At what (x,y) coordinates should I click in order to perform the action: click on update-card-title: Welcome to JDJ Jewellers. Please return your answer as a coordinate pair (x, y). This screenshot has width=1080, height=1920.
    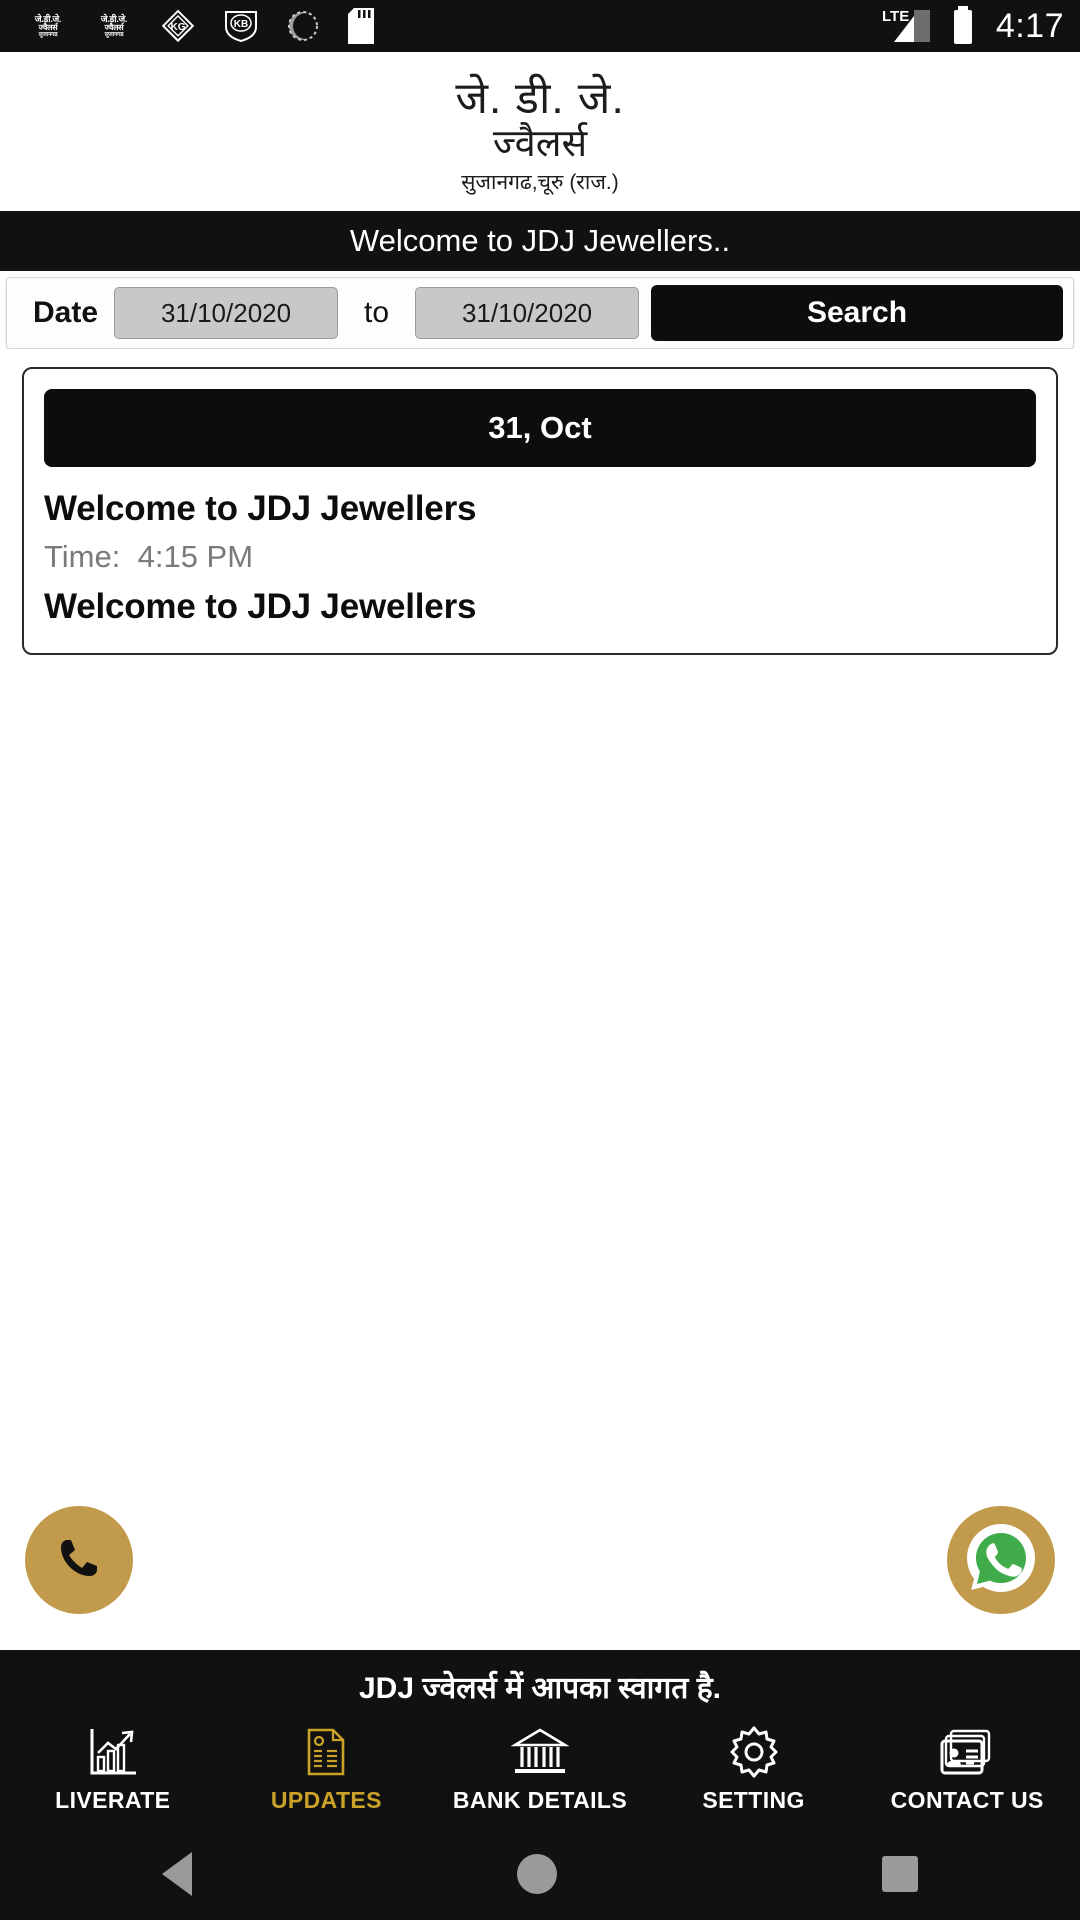
    Looking at the image, I should click on (260, 509).